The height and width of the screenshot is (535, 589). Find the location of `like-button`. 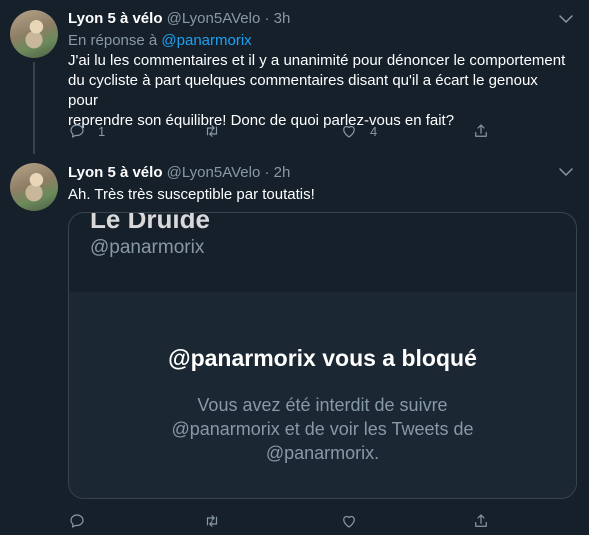

like-button is located at coordinates (355, 521).